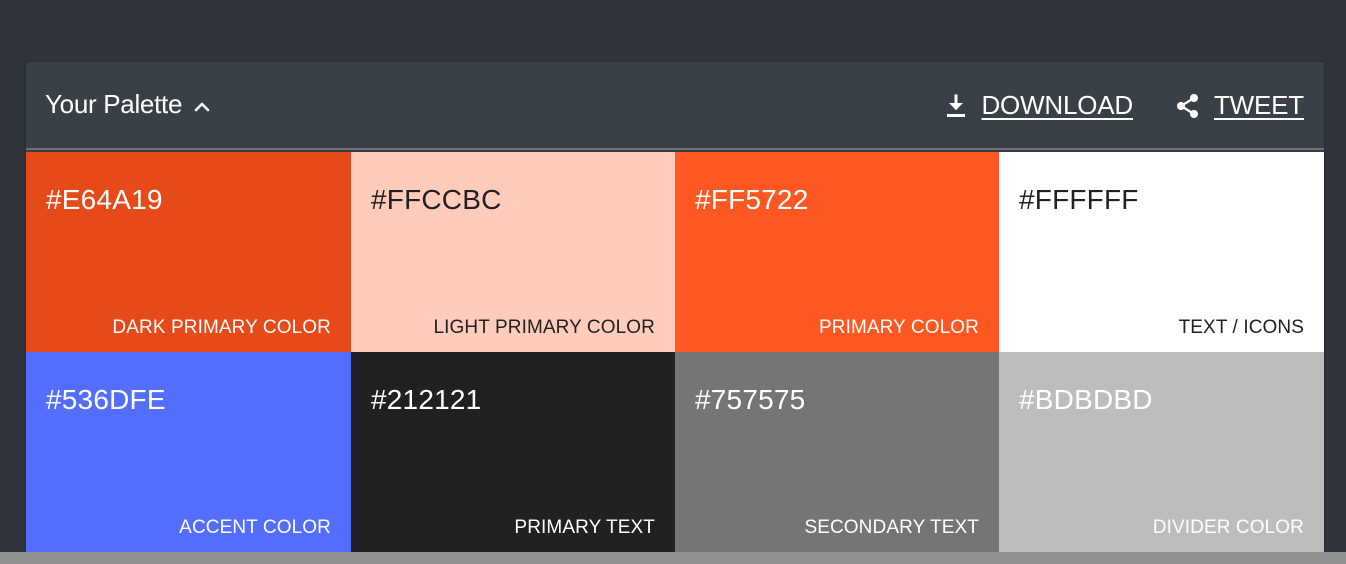 Image resolution: width=1346 pixels, height=564 pixels. I want to click on swatch-dark-primary: #E64A19 DARK PRIMARY COLOR, so click(188, 252).